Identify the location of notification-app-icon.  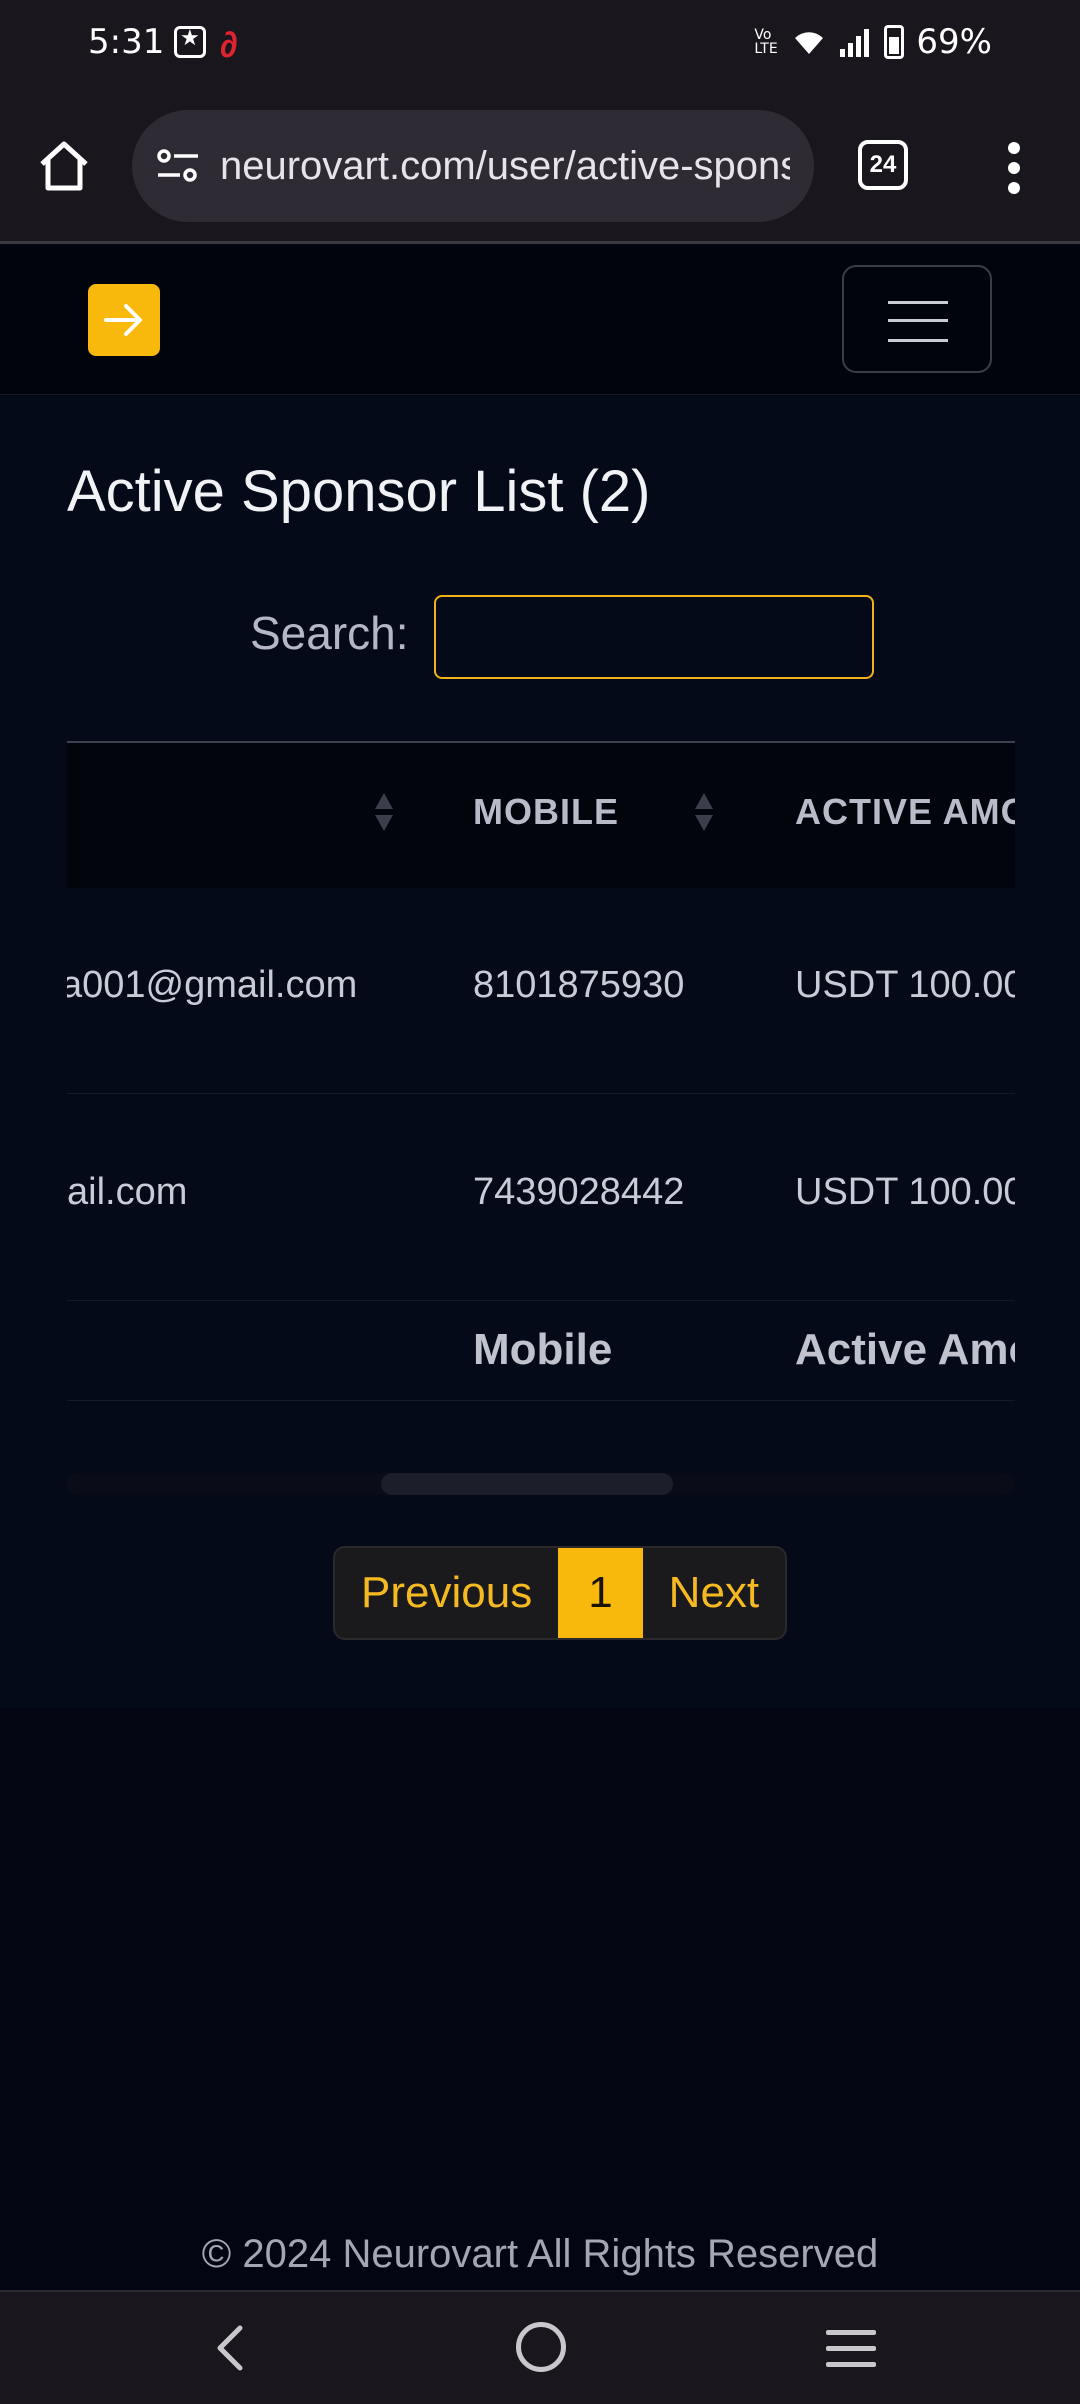
(190, 41).